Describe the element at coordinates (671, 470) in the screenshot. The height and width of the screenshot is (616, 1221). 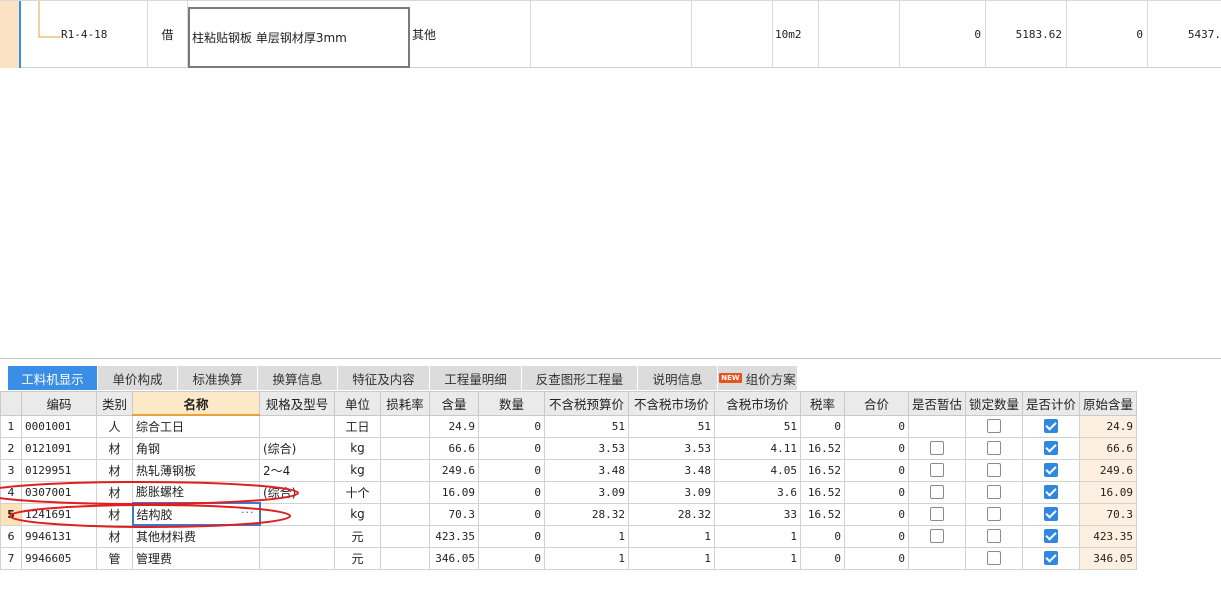
I see `pretax-market-price-cell: 3.48` at that location.